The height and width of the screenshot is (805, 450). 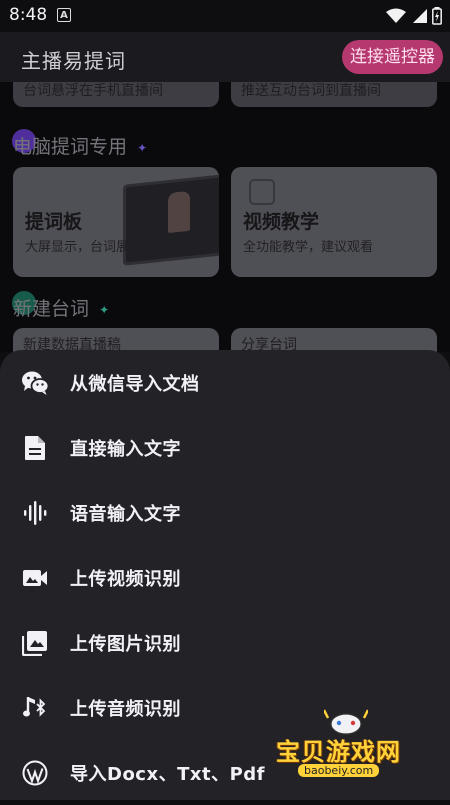 I want to click on status-time: 8:48, so click(x=28, y=15).